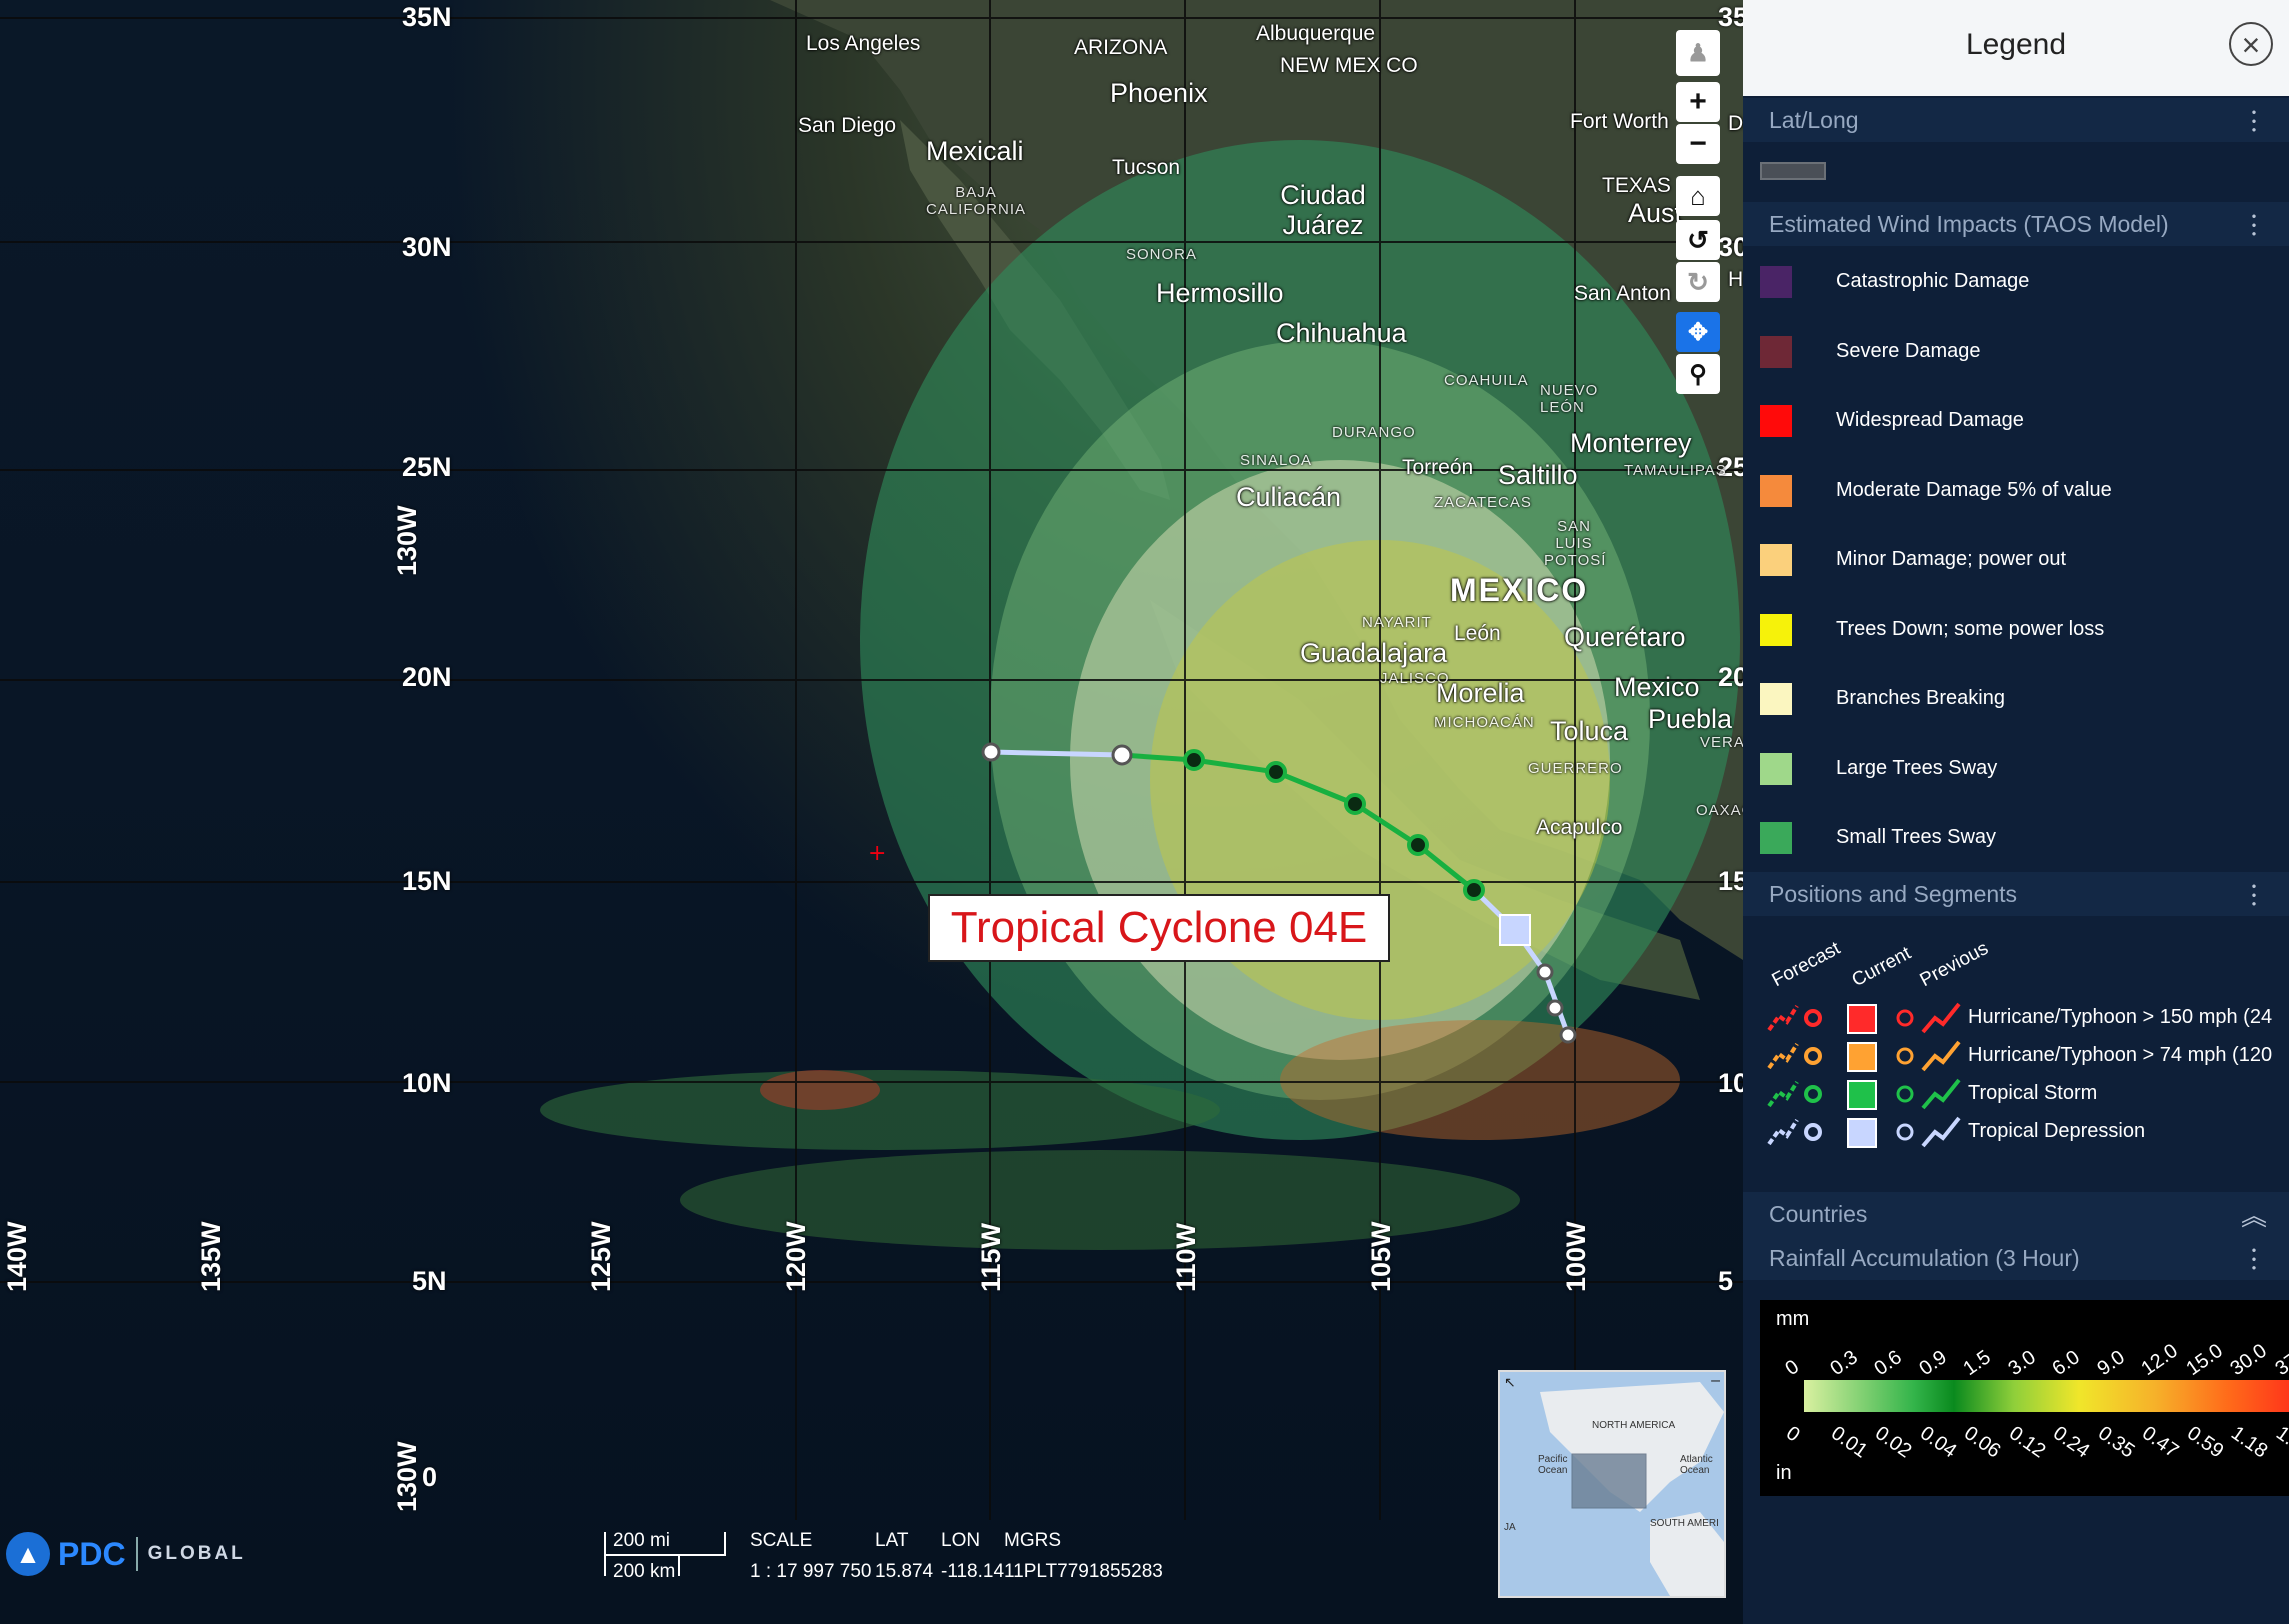 Image resolution: width=2289 pixels, height=1624 pixels. I want to click on overview-collapse-icon: –, so click(1715, 1381).